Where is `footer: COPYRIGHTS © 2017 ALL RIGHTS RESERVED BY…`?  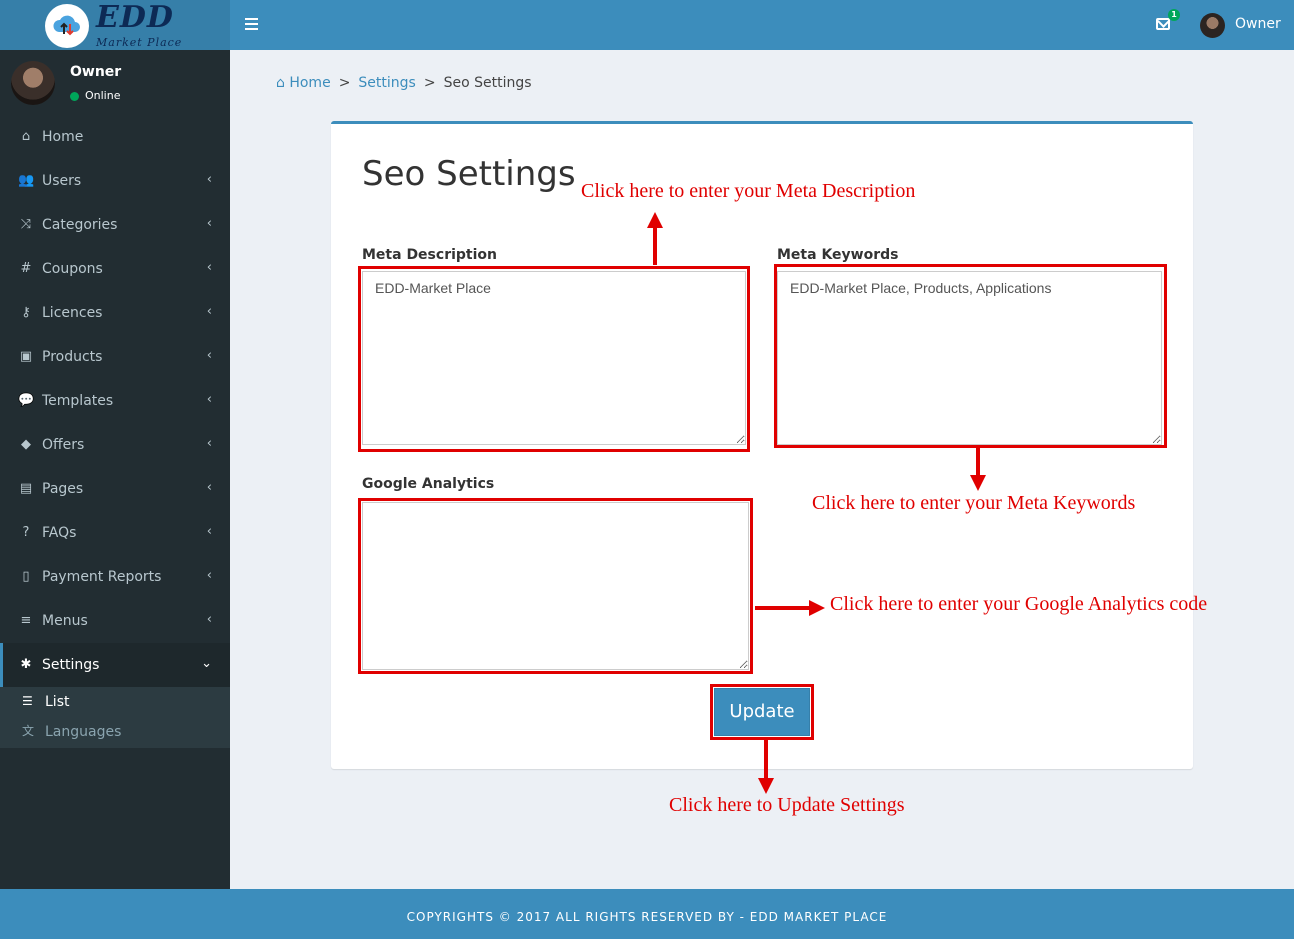 footer: COPYRIGHTS © 2017 ALL RIGHTS RESERVED BY… is located at coordinates (647, 914).